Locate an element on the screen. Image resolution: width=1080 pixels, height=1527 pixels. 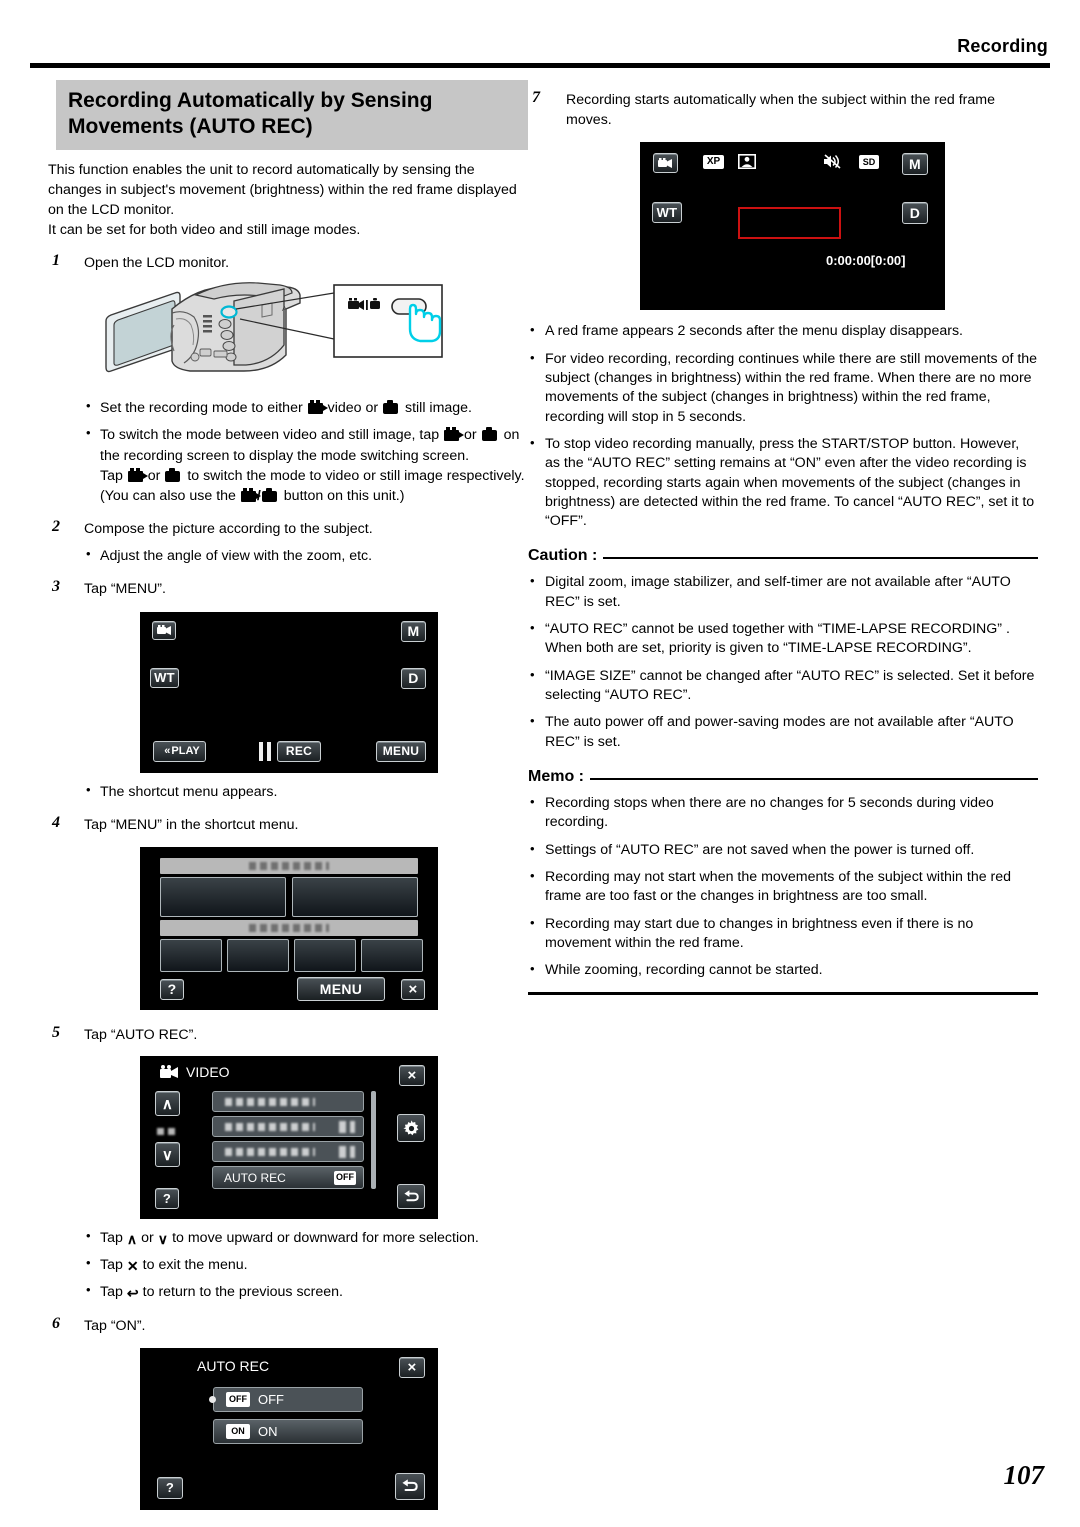
gear-glyph is located at coordinates (410, 1127).